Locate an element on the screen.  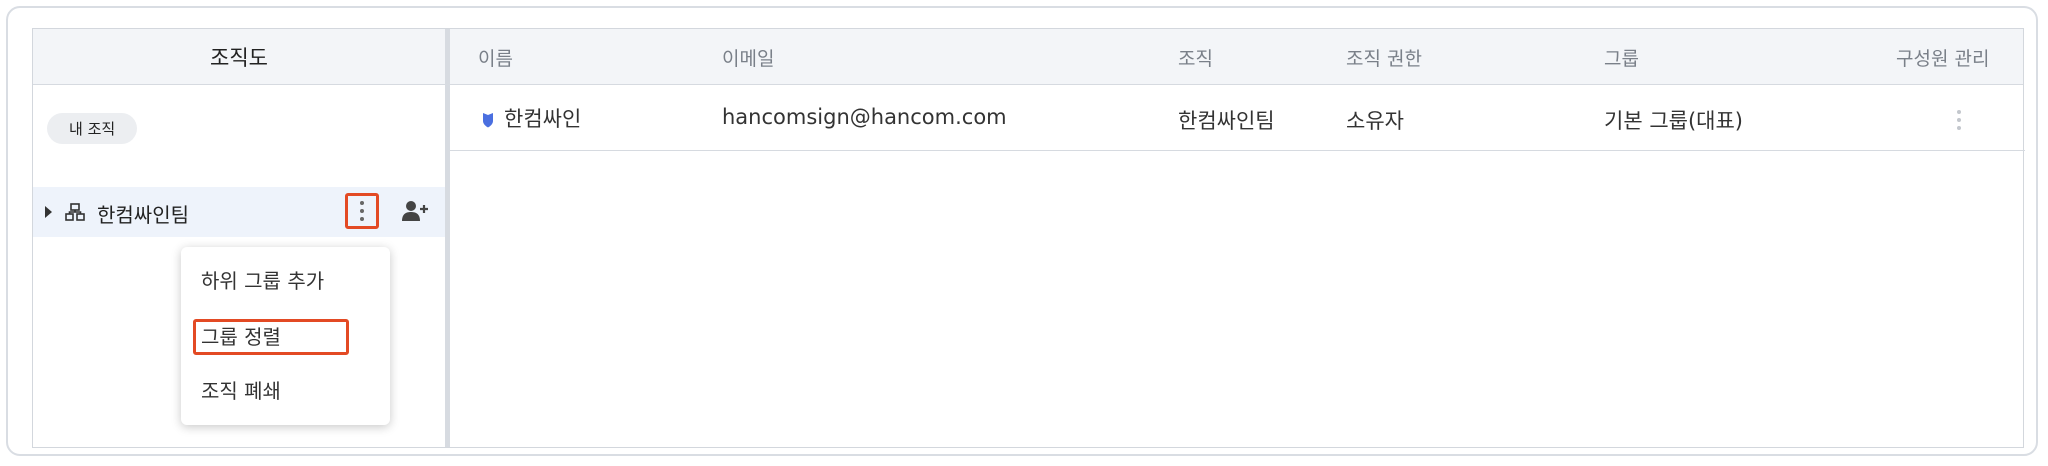
tree-item-label: 한컴싸인팀 is located at coordinates (143, 215).